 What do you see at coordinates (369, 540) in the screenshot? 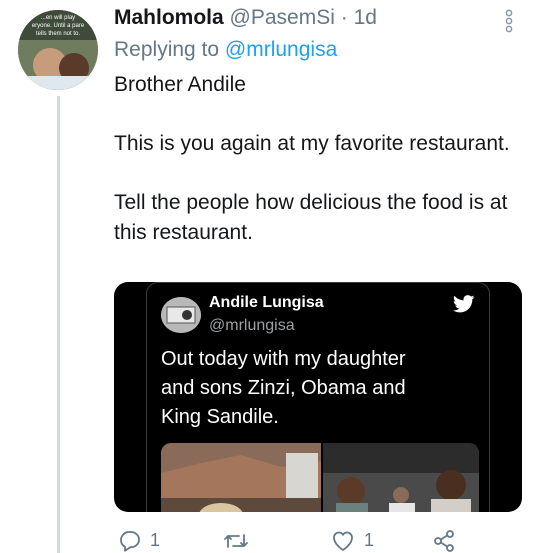
I see `like-count: 1` at bounding box center [369, 540].